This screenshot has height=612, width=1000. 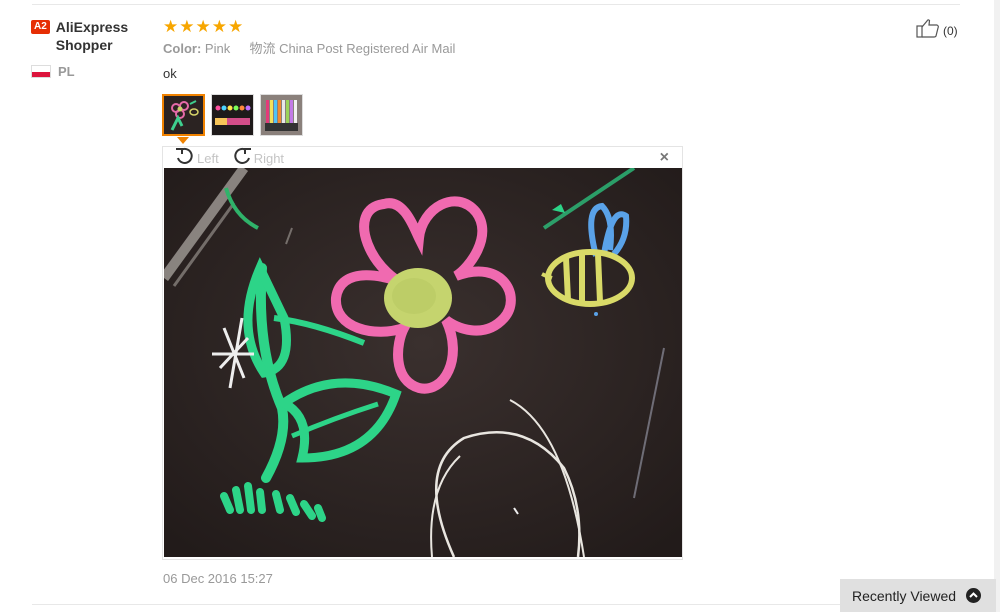 What do you see at coordinates (92, 36) in the screenshot?
I see `reviewer-name: AliExpress Shopper` at bounding box center [92, 36].